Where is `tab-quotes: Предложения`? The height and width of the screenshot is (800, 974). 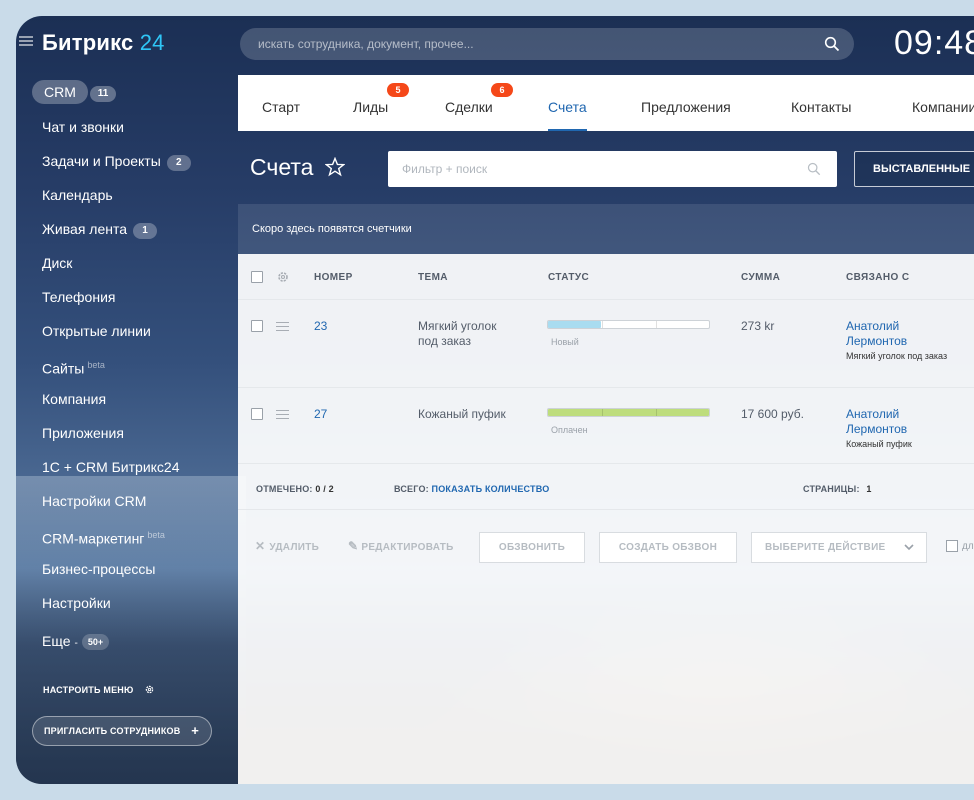 tab-quotes: Предложения is located at coordinates (686, 103).